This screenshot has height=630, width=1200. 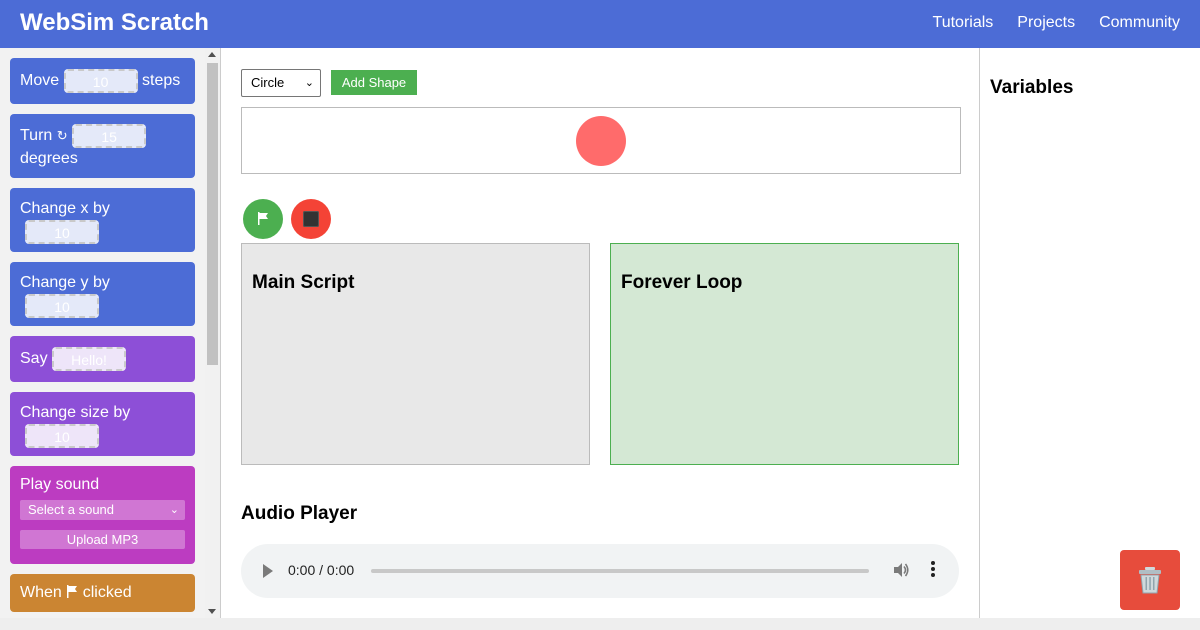 I want to click on nav-tutorials: Tutorials, so click(x=963, y=23).